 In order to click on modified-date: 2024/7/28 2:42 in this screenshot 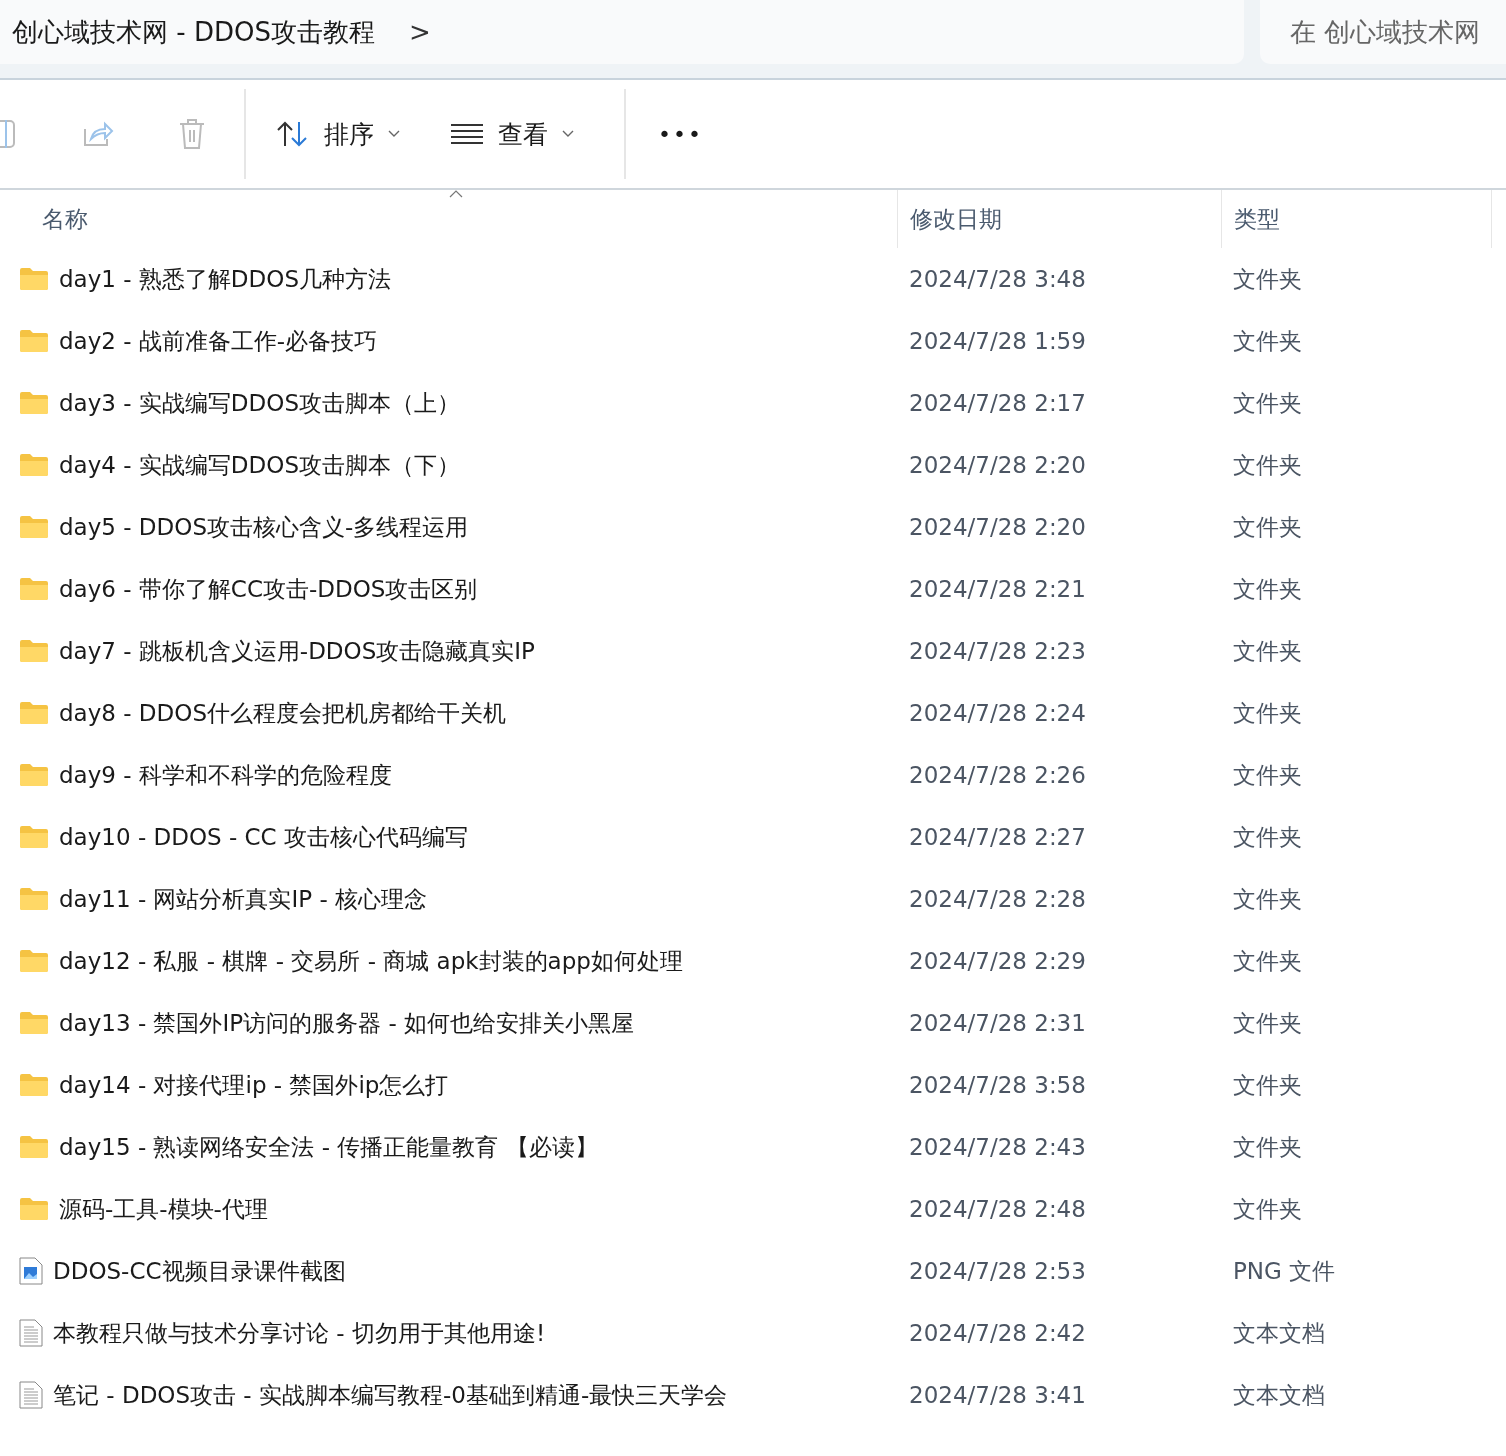, I will do `click(997, 1333)`.